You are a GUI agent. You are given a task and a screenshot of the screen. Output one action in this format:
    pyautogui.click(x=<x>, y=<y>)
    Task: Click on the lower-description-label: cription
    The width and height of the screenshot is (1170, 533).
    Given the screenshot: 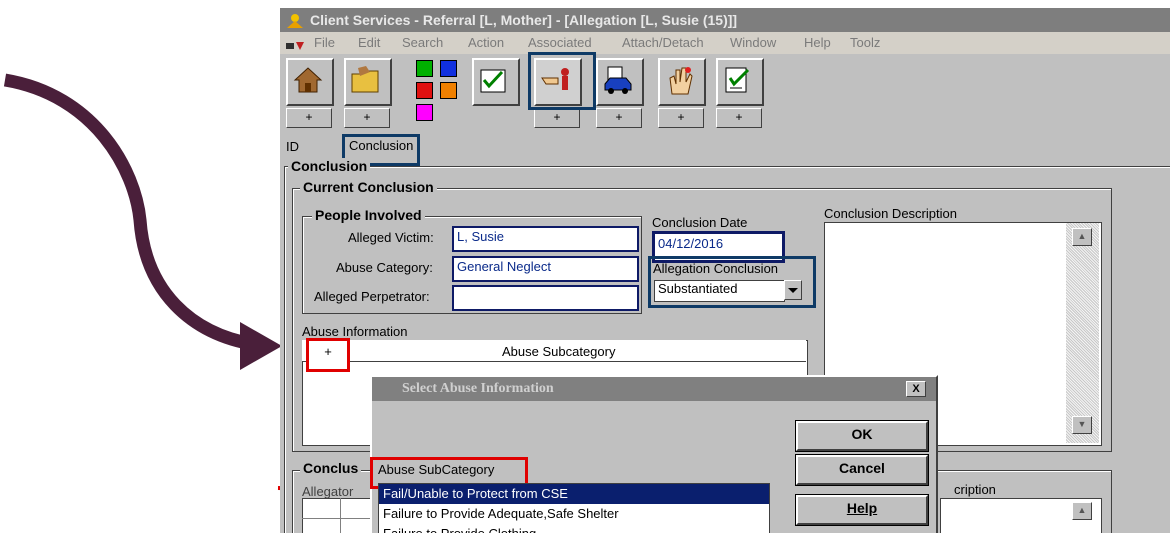 What is the action you would take?
    pyautogui.click(x=975, y=489)
    